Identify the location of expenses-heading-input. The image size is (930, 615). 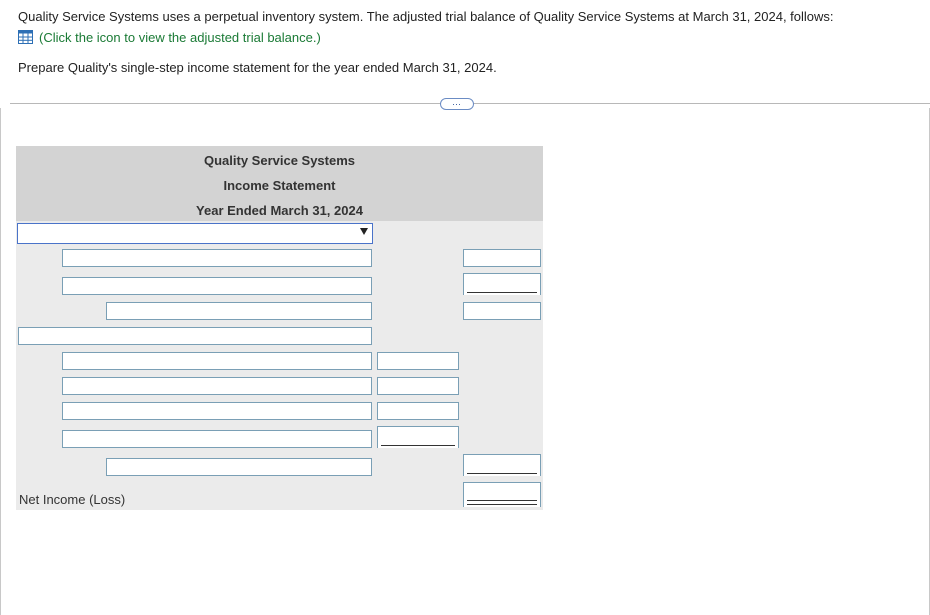
(195, 336).